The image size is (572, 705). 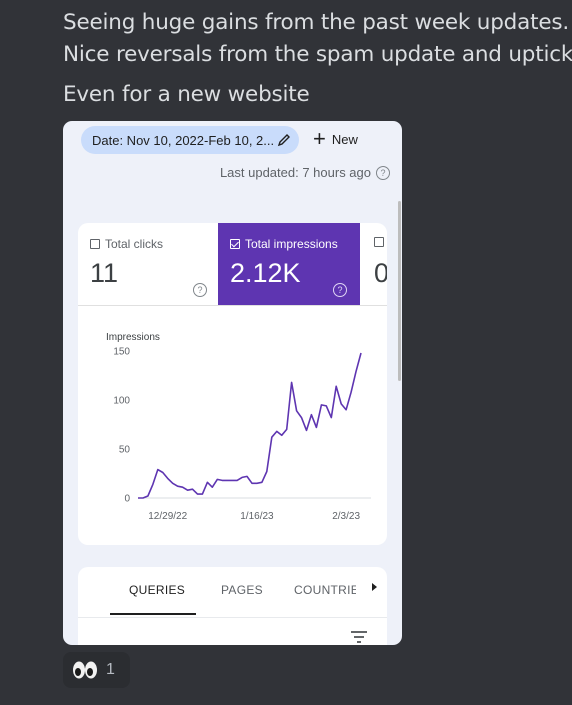 What do you see at coordinates (104, 273) in the screenshot?
I see `total-clicks-value: 11` at bounding box center [104, 273].